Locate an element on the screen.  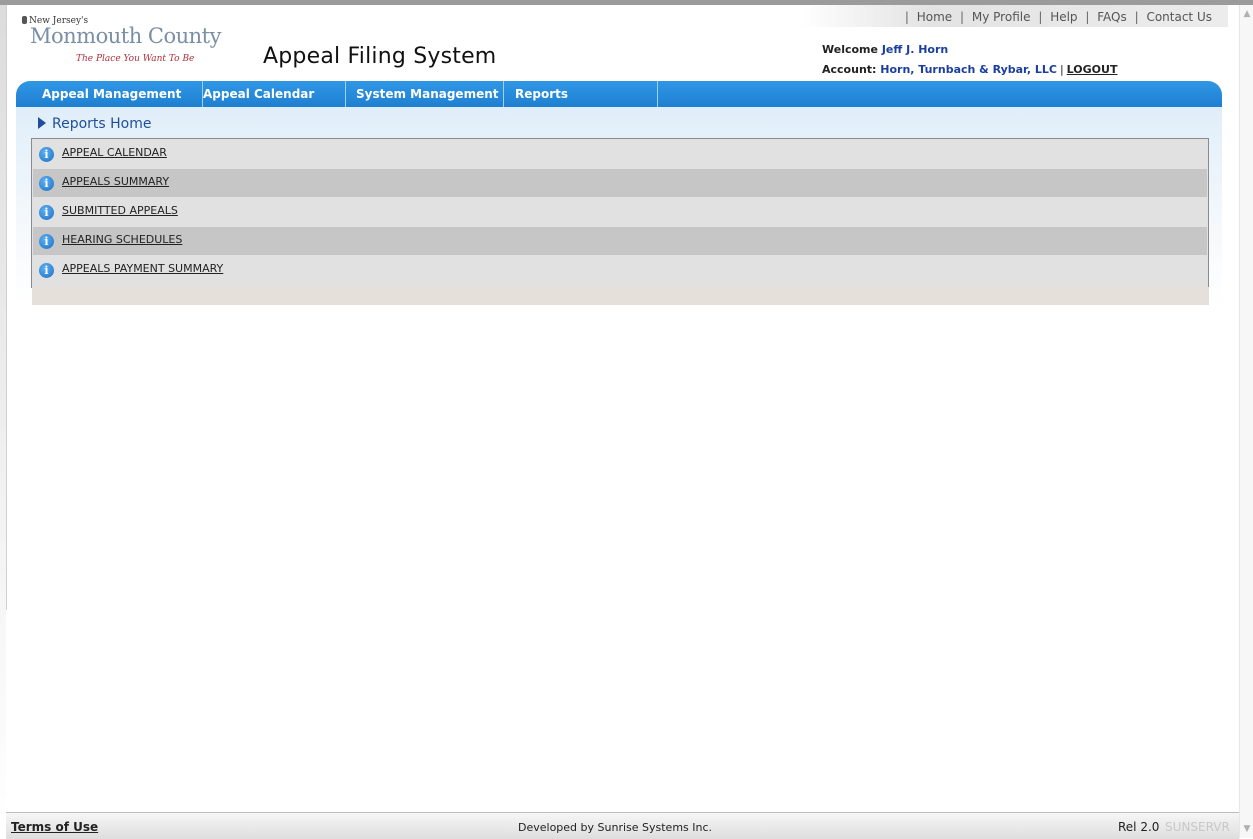
scroll-down-icon: ▼ is located at coordinates (1247, 829).